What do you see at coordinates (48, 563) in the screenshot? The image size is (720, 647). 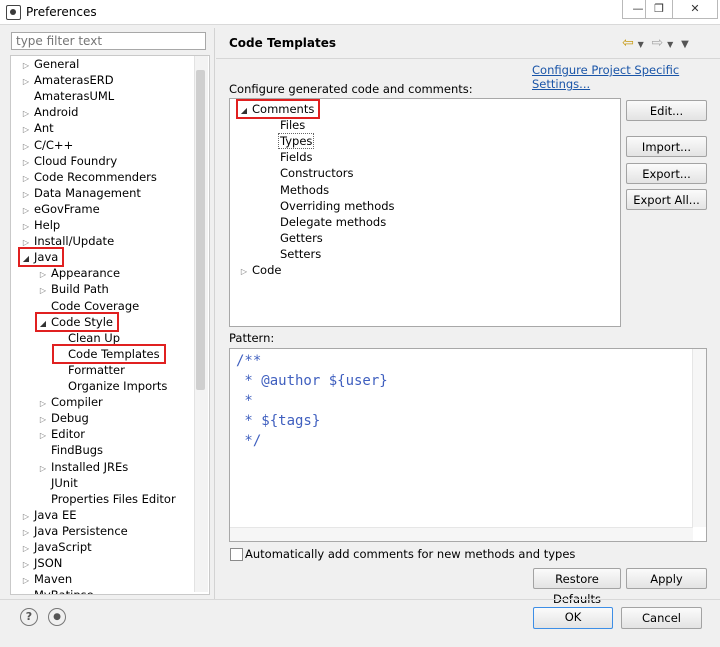 I see `tree-item-label: JSON` at bounding box center [48, 563].